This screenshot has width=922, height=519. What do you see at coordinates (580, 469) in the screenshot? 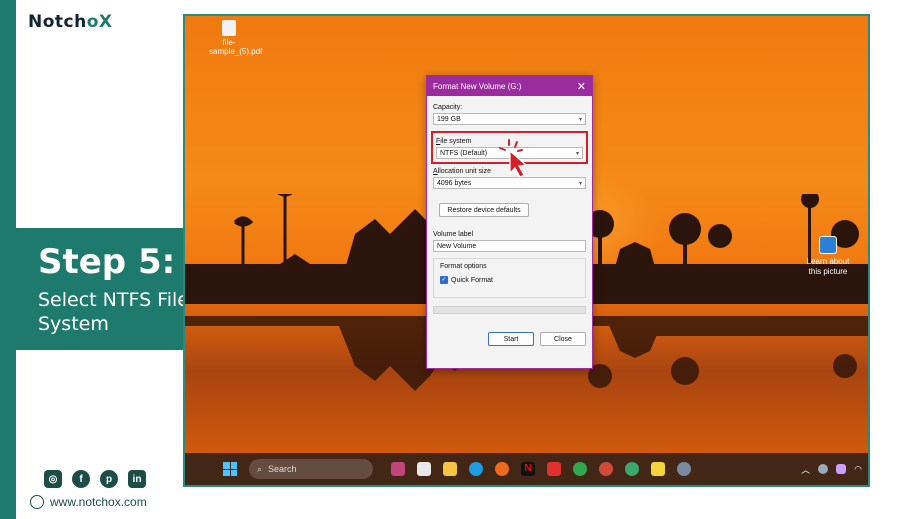
I see `chrome-icon` at bounding box center [580, 469].